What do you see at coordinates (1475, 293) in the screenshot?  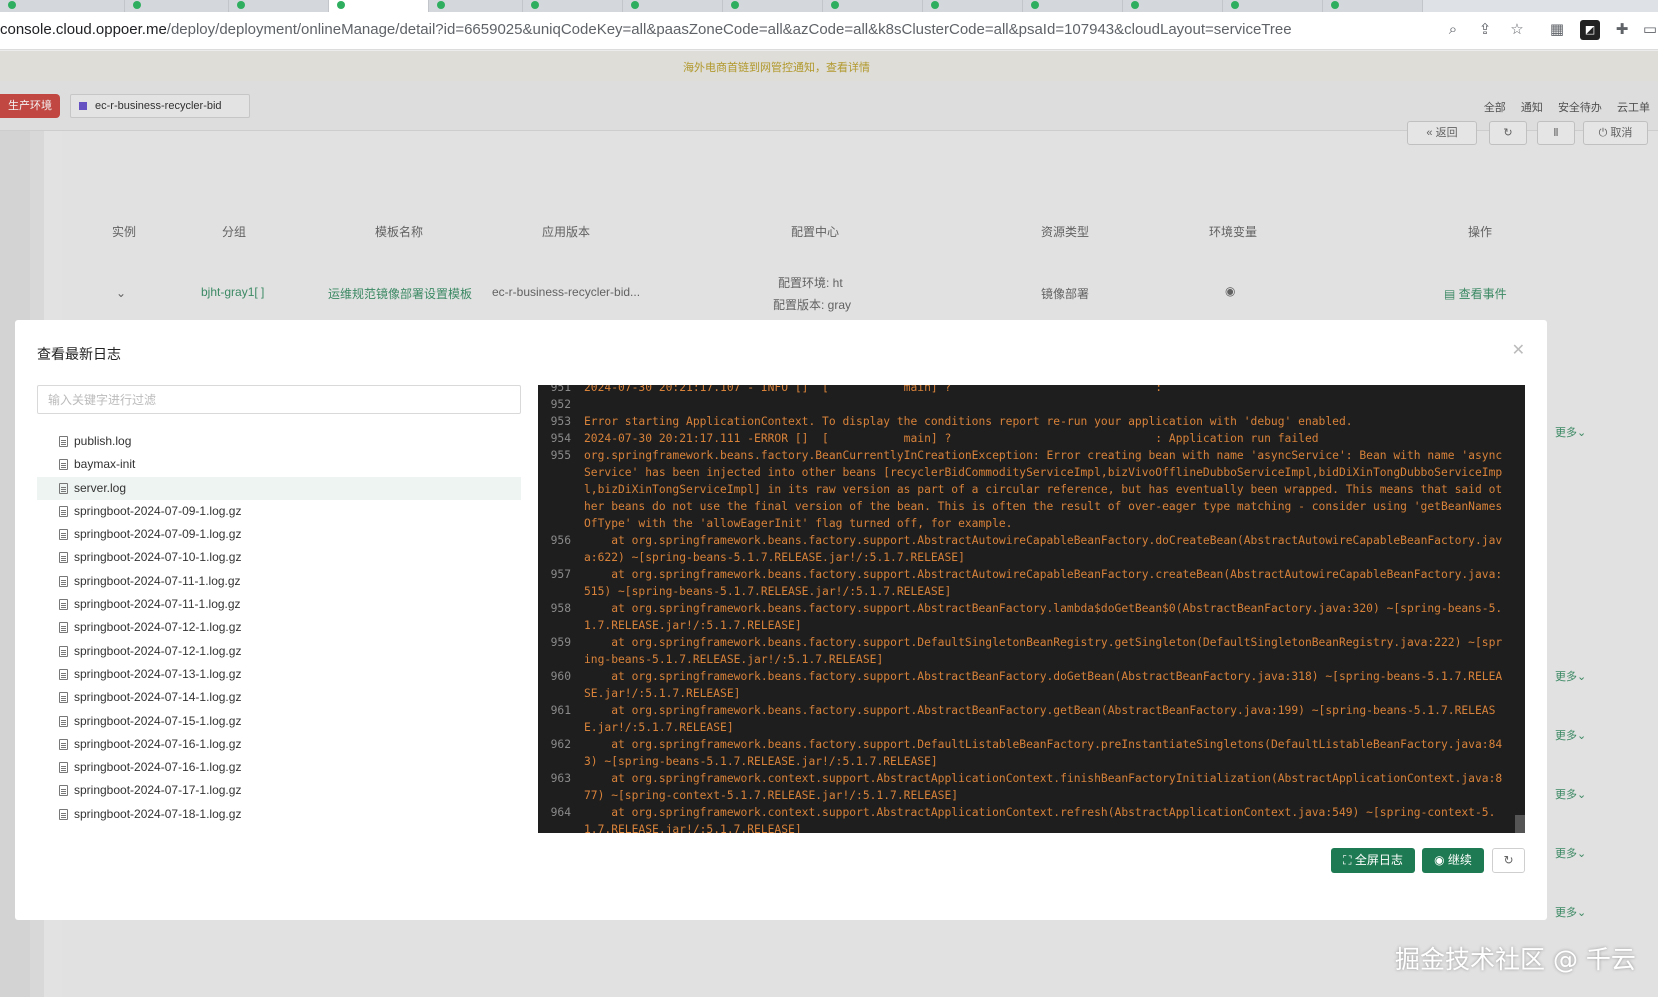 I see `view-events-link: ▤ 查看事件` at bounding box center [1475, 293].